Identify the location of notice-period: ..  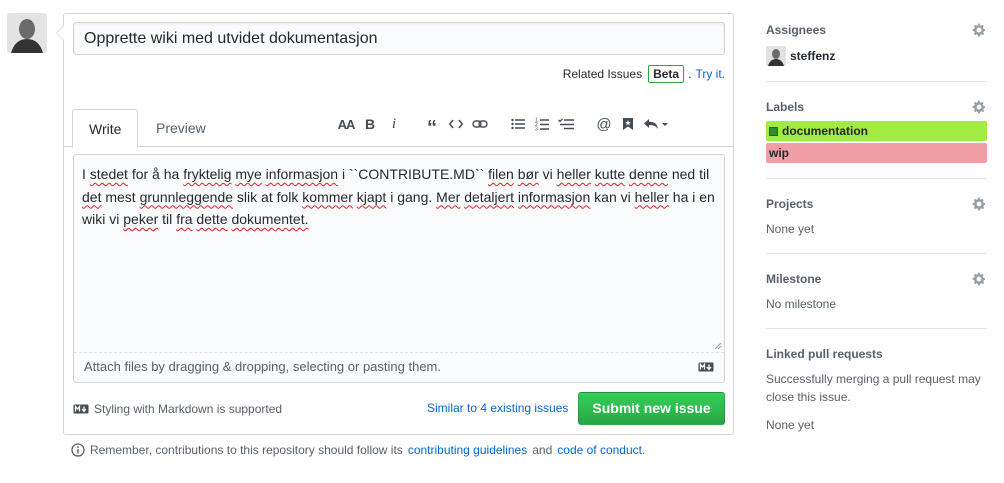
(644, 450).